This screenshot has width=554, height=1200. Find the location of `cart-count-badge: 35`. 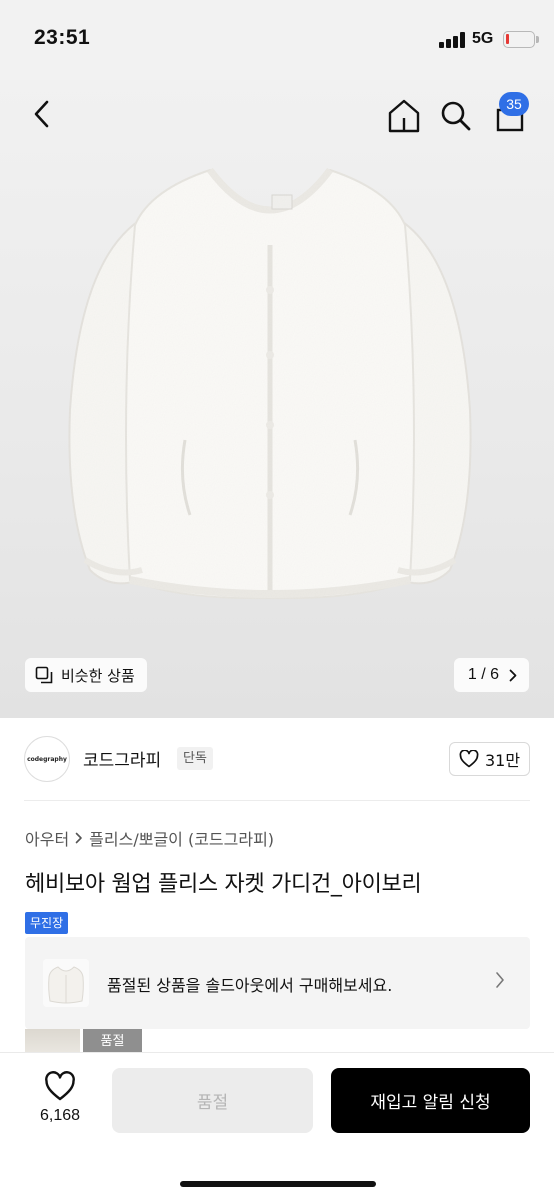

cart-count-badge: 35 is located at coordinates (514, 104).